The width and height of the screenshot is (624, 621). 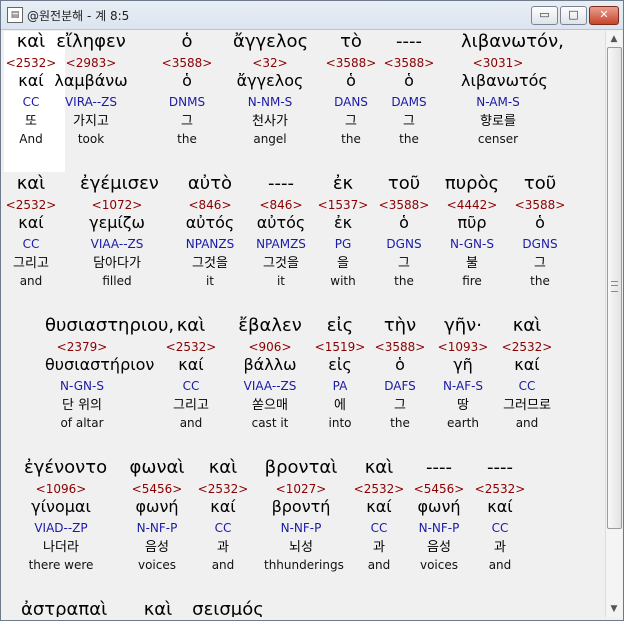 I want to click on word-korean: 과, so click(x=223, y=547).